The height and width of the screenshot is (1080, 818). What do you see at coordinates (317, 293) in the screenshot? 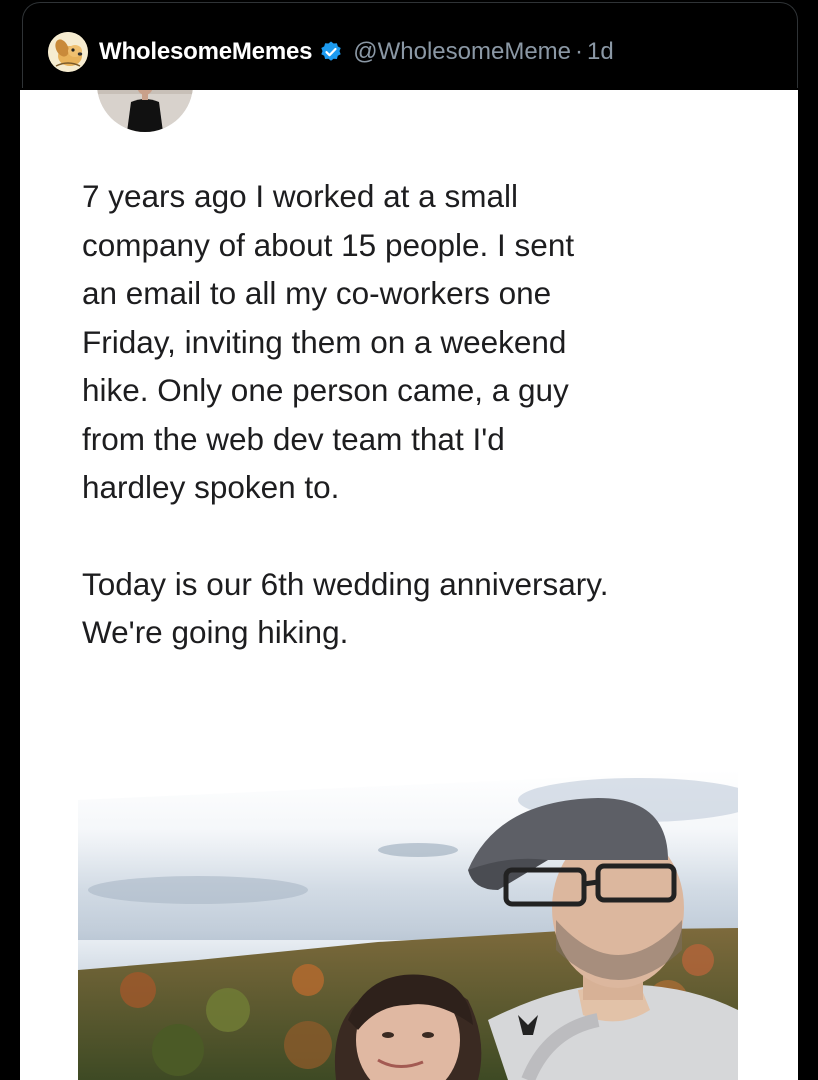
I see `post-line: an email to all my co-workers one` at bounding box center [317, 293].